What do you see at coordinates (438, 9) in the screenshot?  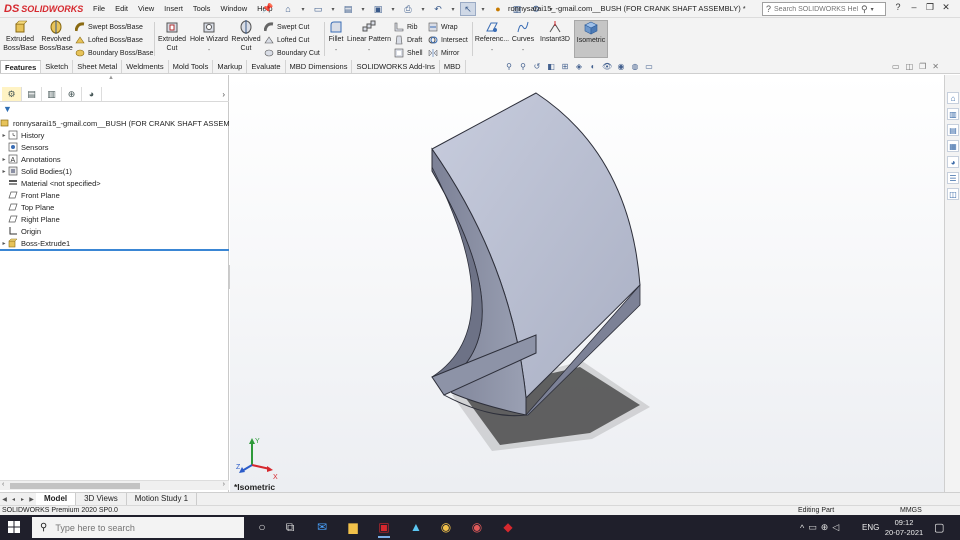 I see `undo-icon: ↶` at bounding box center [438, 9].